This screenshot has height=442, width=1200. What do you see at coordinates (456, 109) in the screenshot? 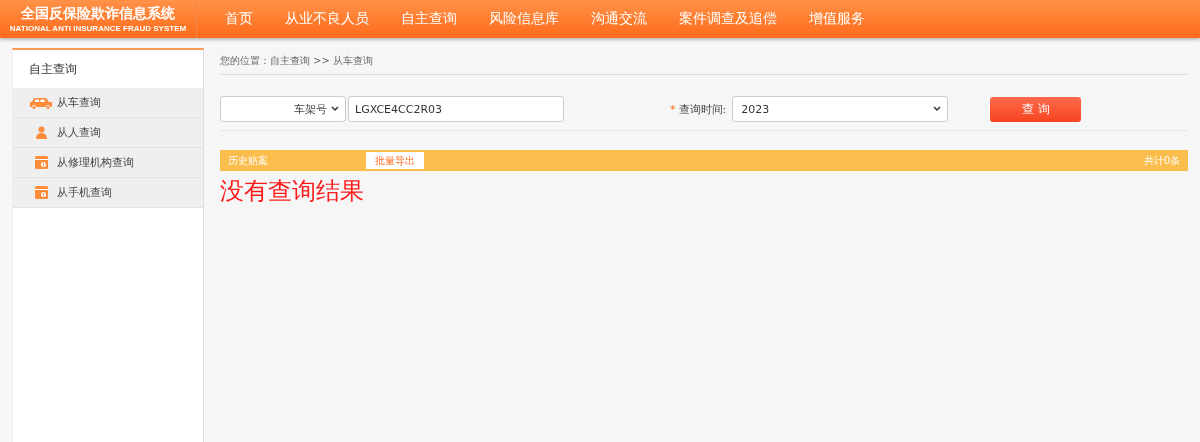
I see `vin-input-field: LGXCE4CC2R03` at bounding box center [456, 109].